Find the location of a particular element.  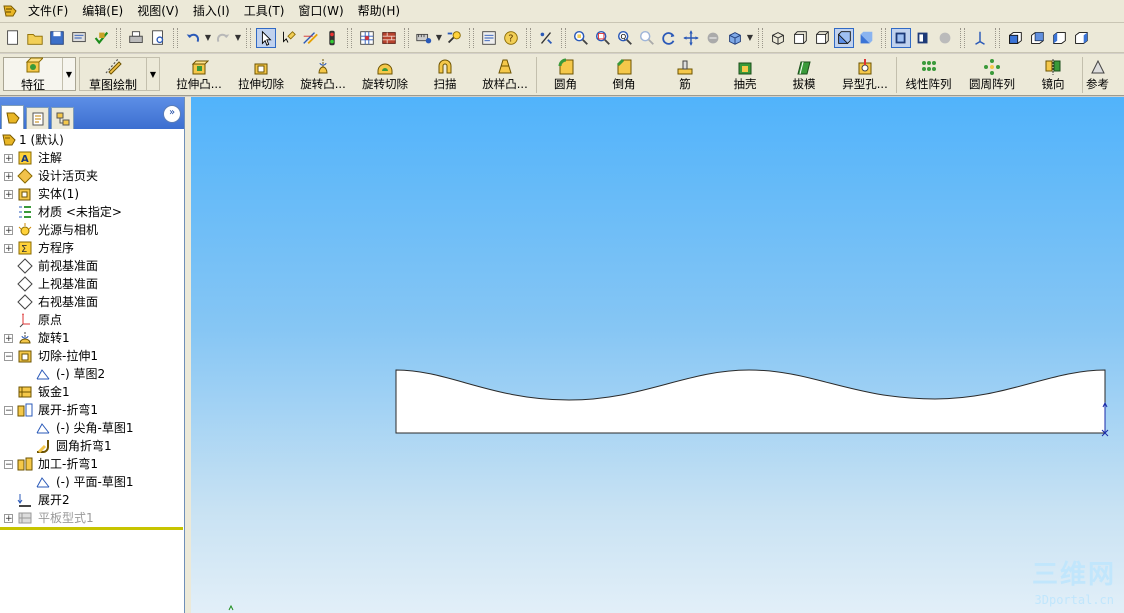

tree-node: + Σ 方程序 is located at coordinates (92, 248).